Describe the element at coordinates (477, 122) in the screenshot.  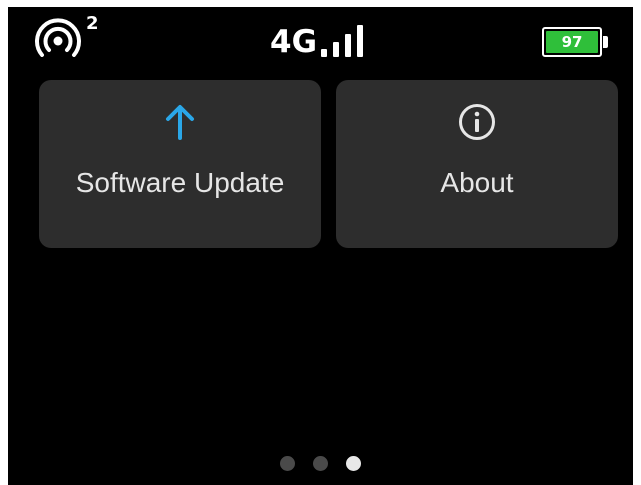
I see `info-icon` at that location.